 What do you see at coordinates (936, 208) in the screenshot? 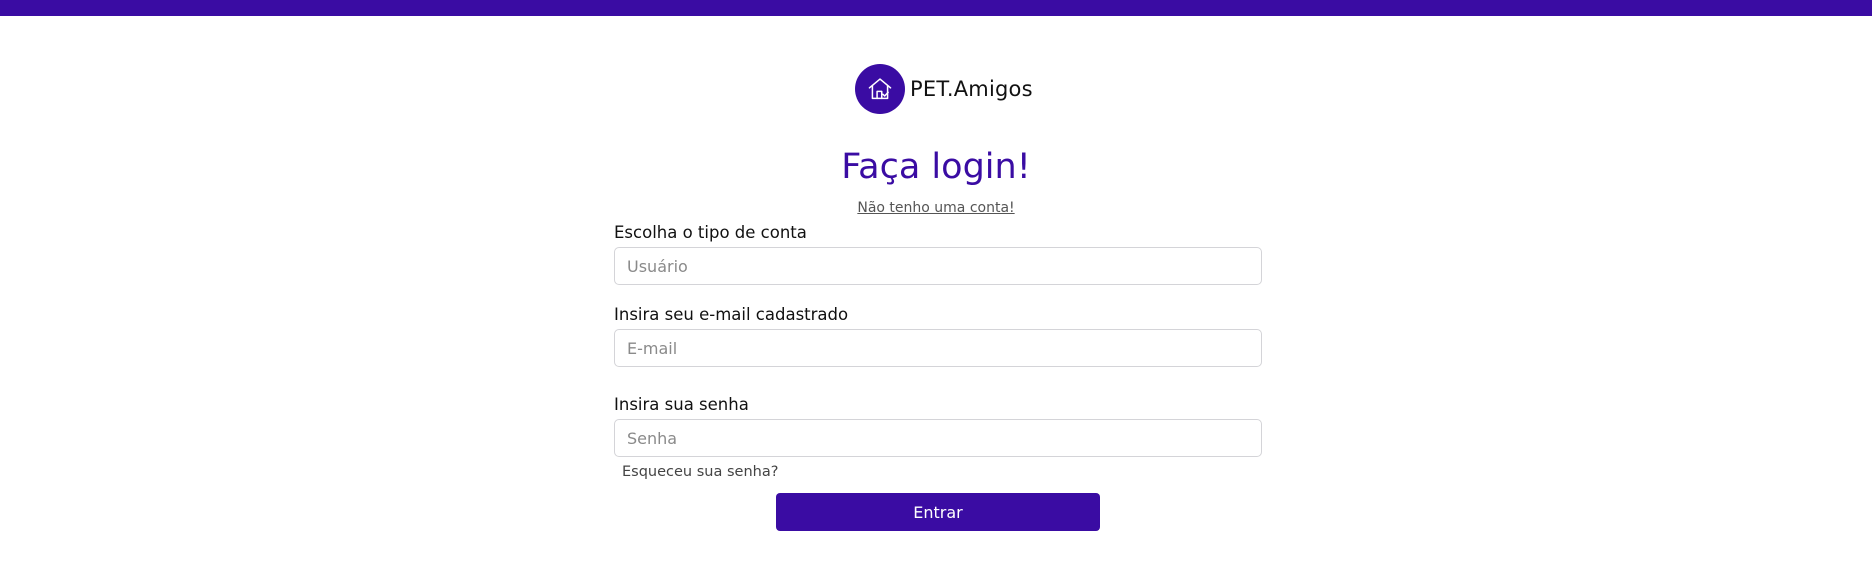
I see `signup-link: Não tenho uma conta!` at bounding box center [936, 208].